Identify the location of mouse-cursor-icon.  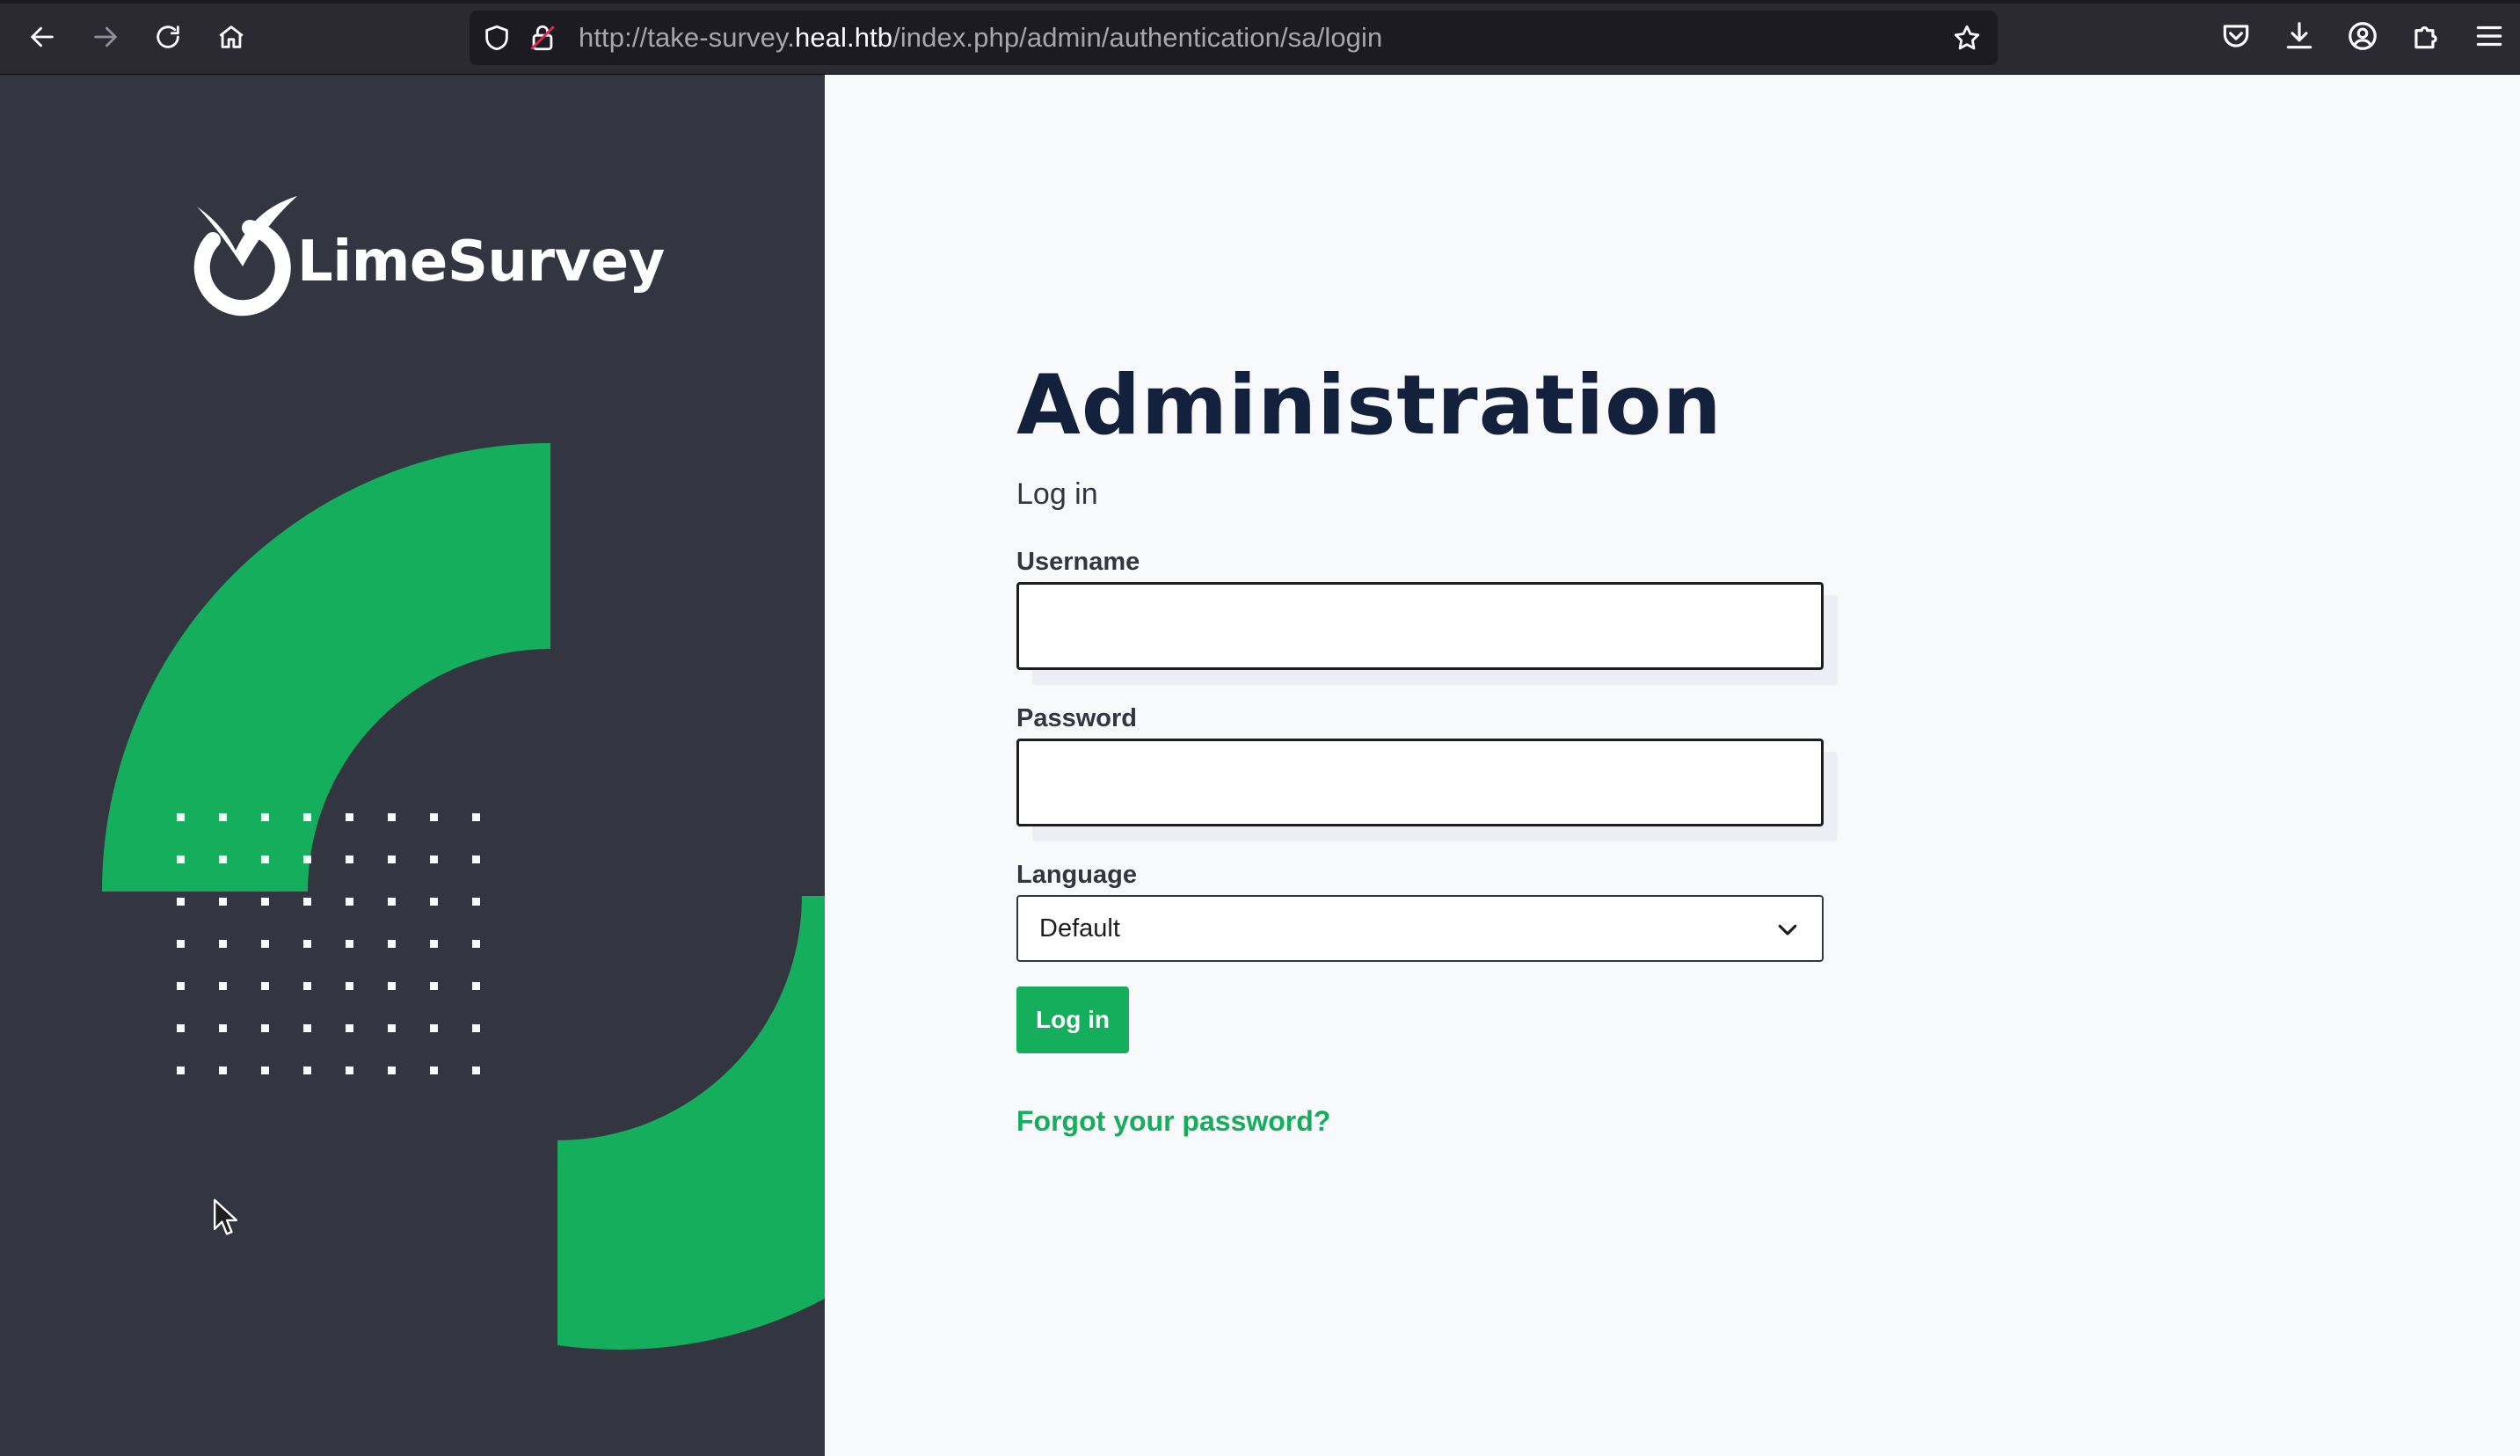
(225, 1216).